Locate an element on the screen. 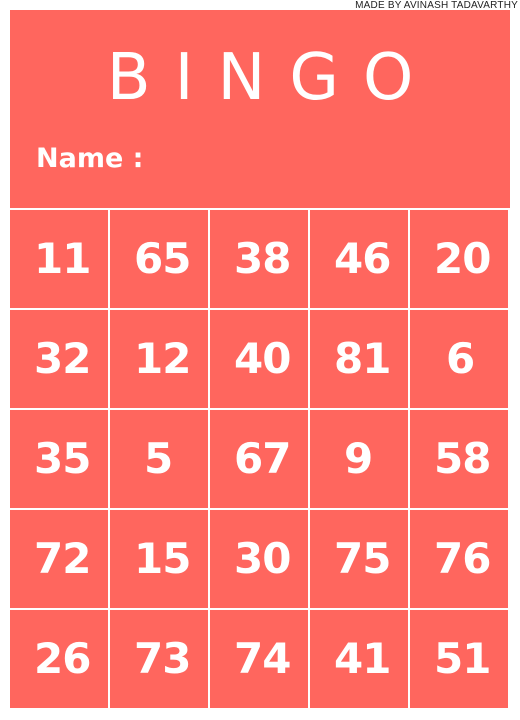 Image resolution: width=520 pixels, height=720 pixels. bingo-cell: 5 is located at coordinates (159, 459).